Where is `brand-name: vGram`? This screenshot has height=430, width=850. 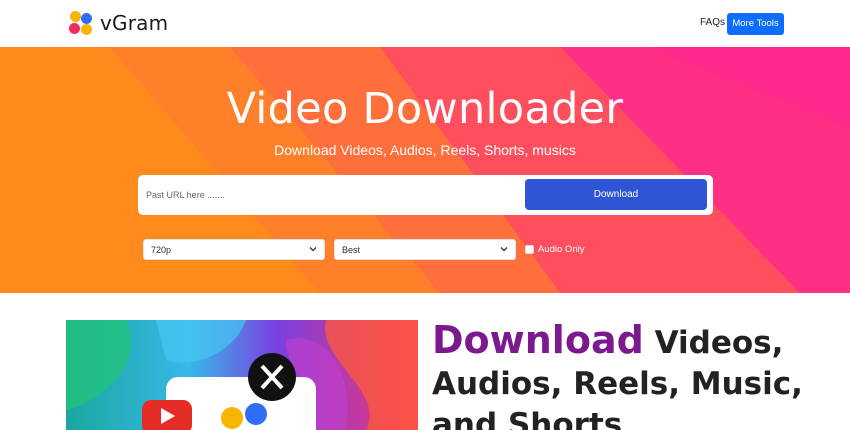
brand-name: vGram is located at coordinates (134, 23).